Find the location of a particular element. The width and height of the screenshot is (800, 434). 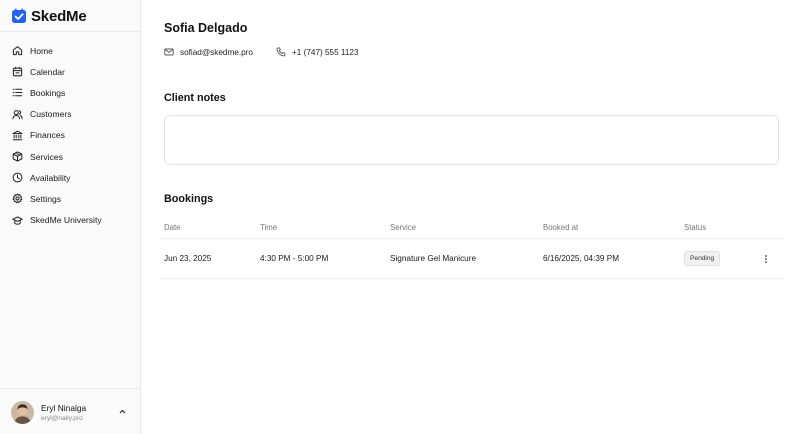

sidebar-item-label: SkedMe University is located at coordinates (66, 220).